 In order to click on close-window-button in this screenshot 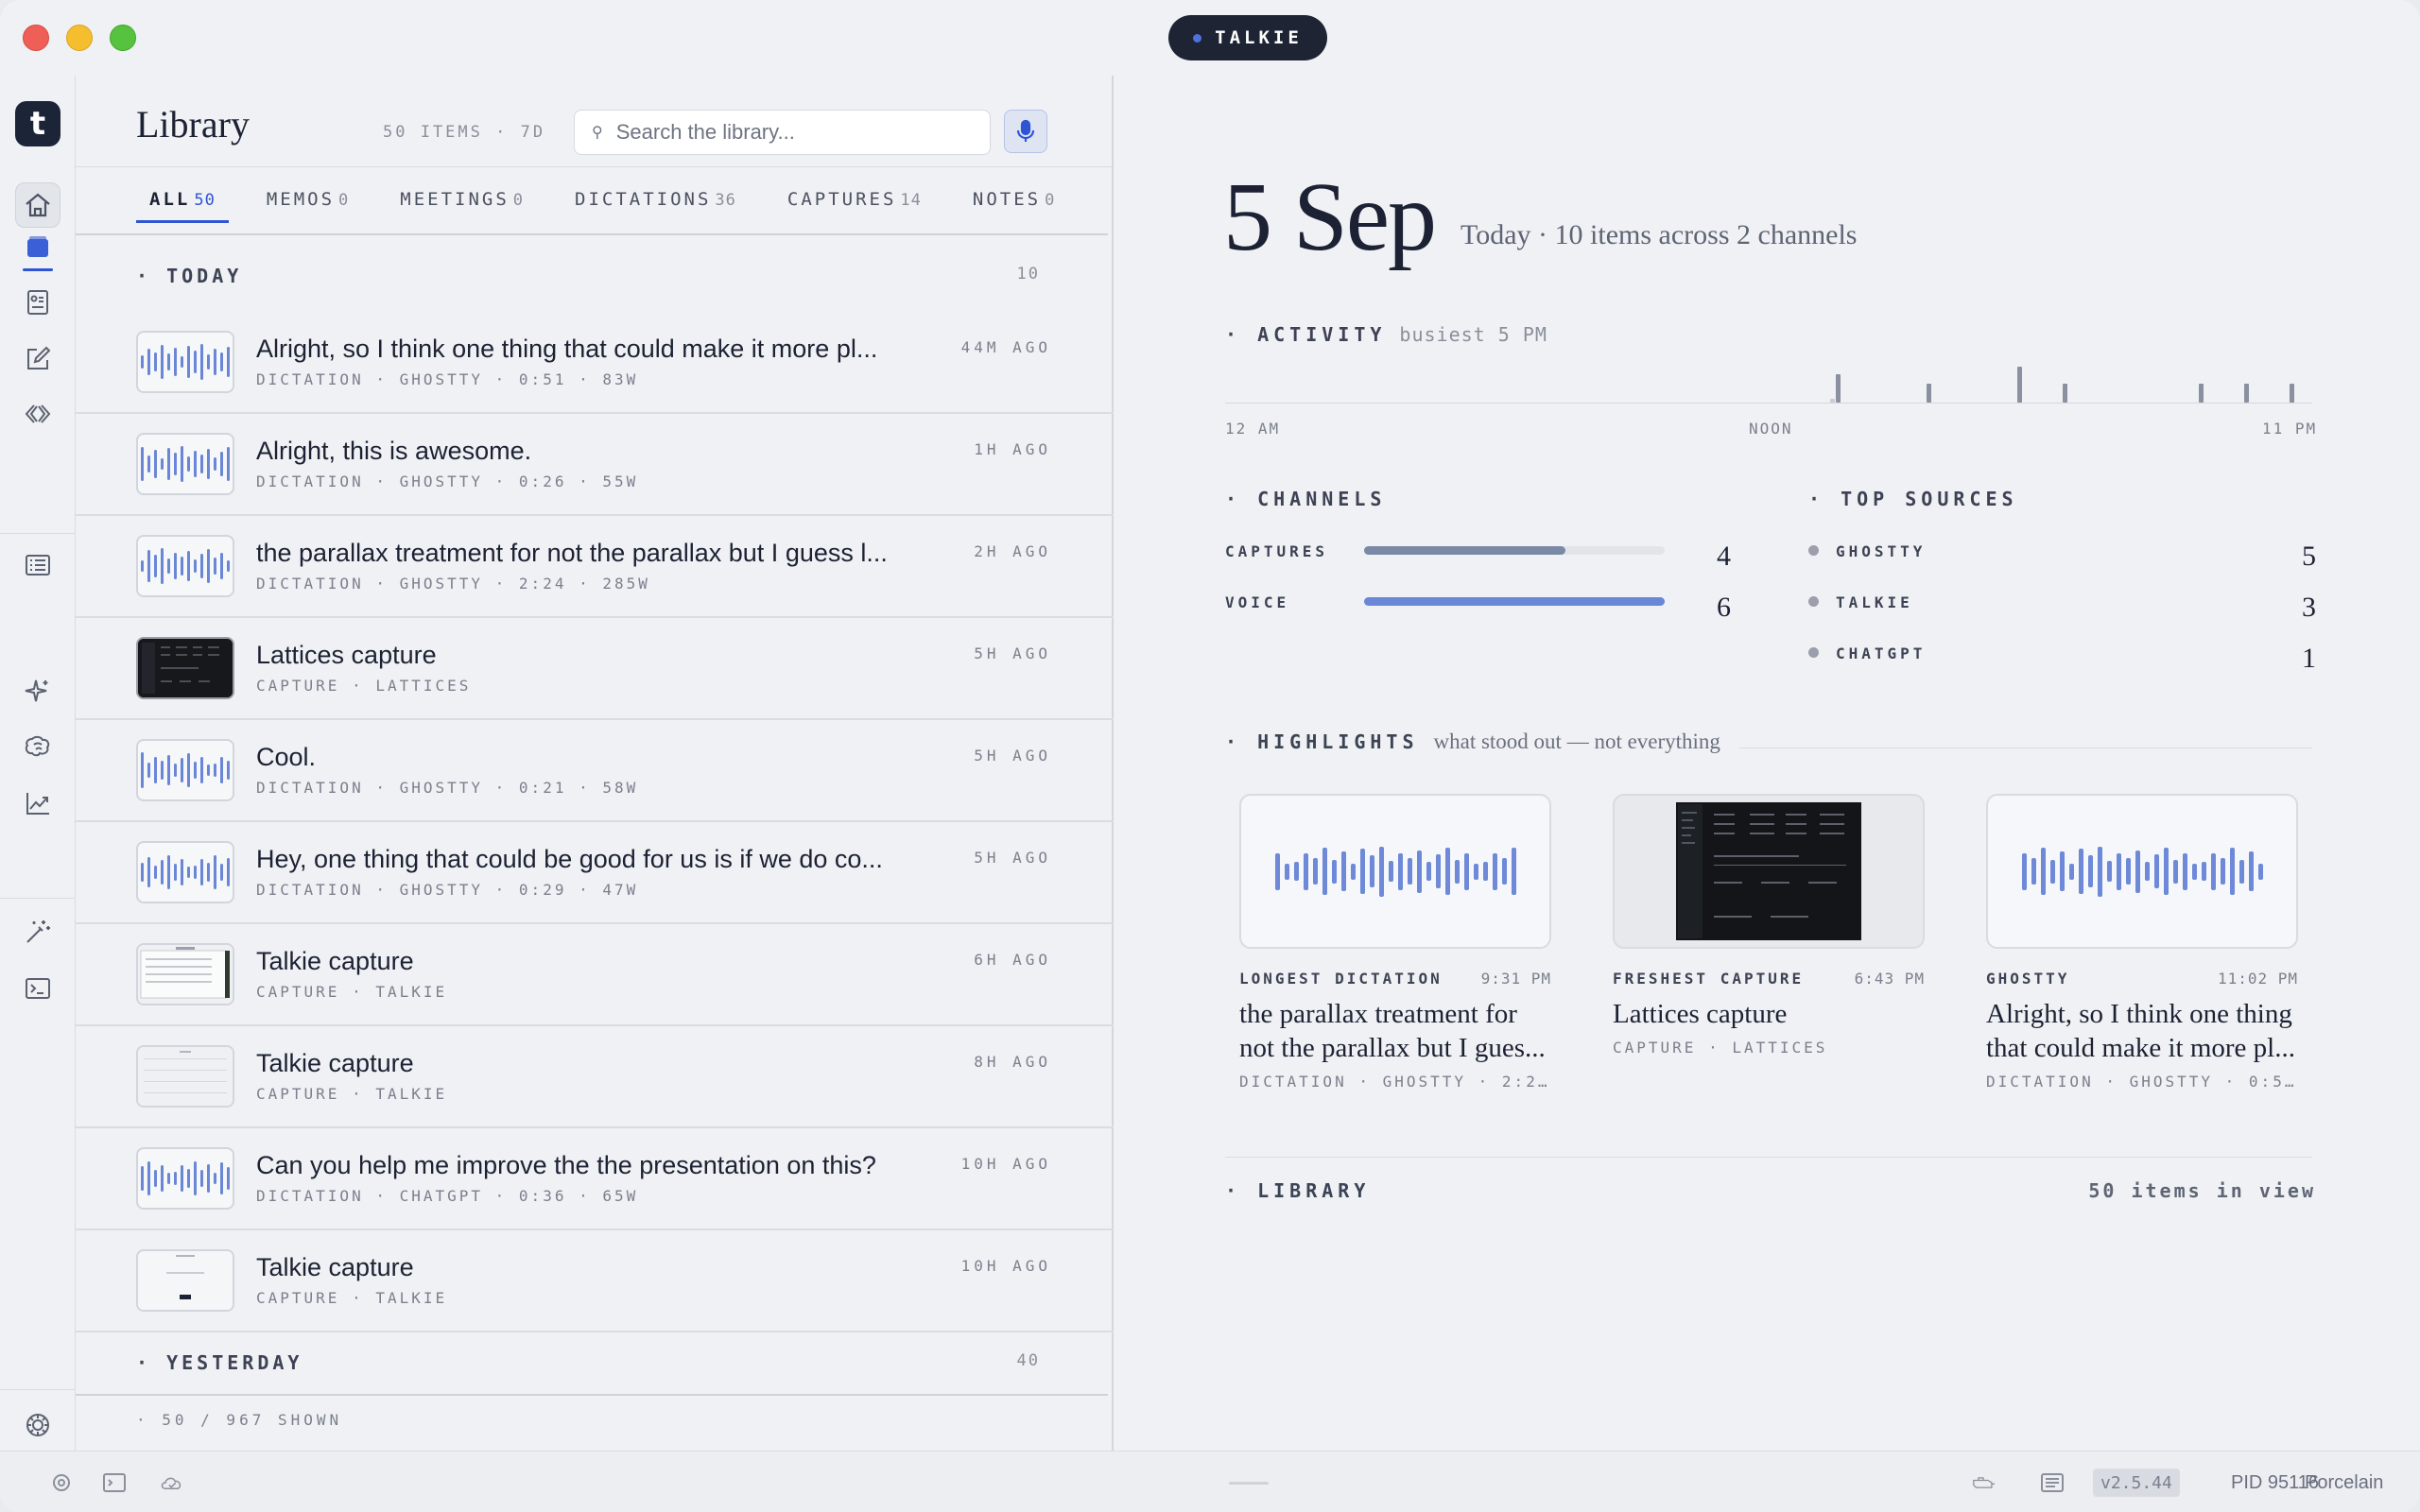, I will do `click(36, 38)`.